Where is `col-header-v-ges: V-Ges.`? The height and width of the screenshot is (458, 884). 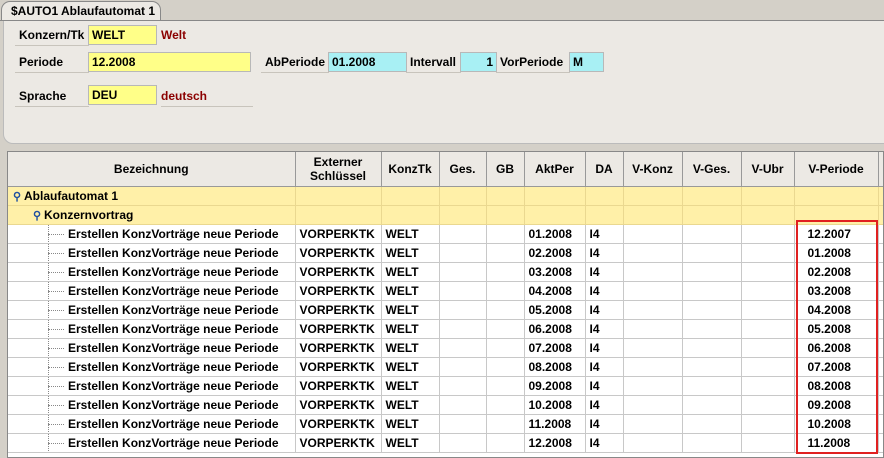
col-header-v-ges: V-Ges. is located at coordinates (712, 169).